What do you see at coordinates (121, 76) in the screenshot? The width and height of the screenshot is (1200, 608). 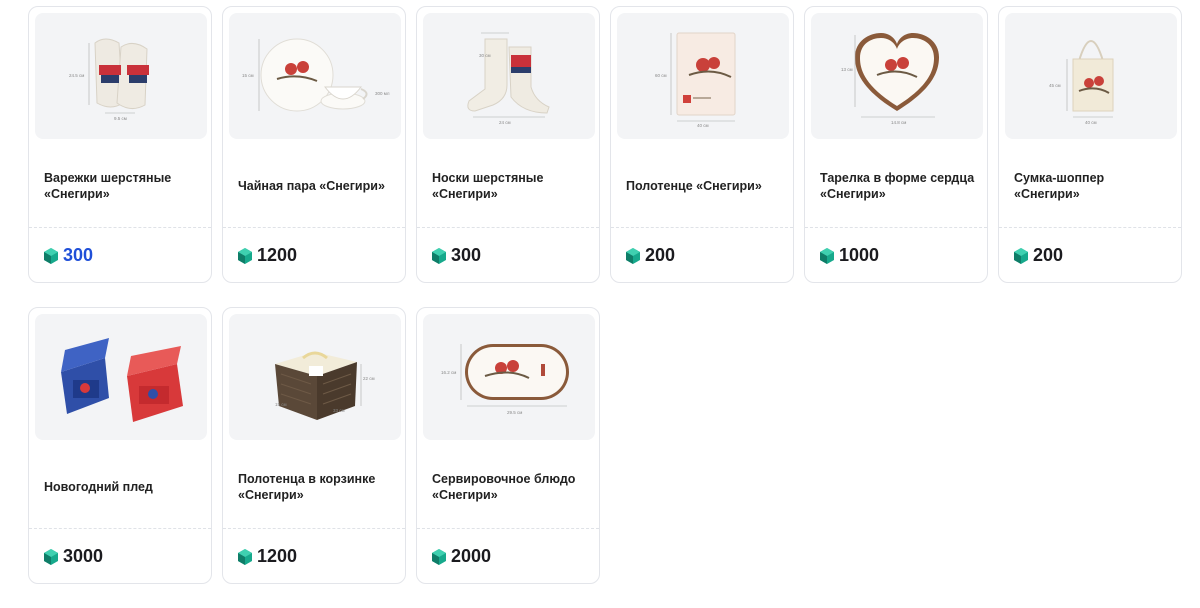 I see `product-image: 24.5 см 9.5 см` at bounding box center [121, 76].